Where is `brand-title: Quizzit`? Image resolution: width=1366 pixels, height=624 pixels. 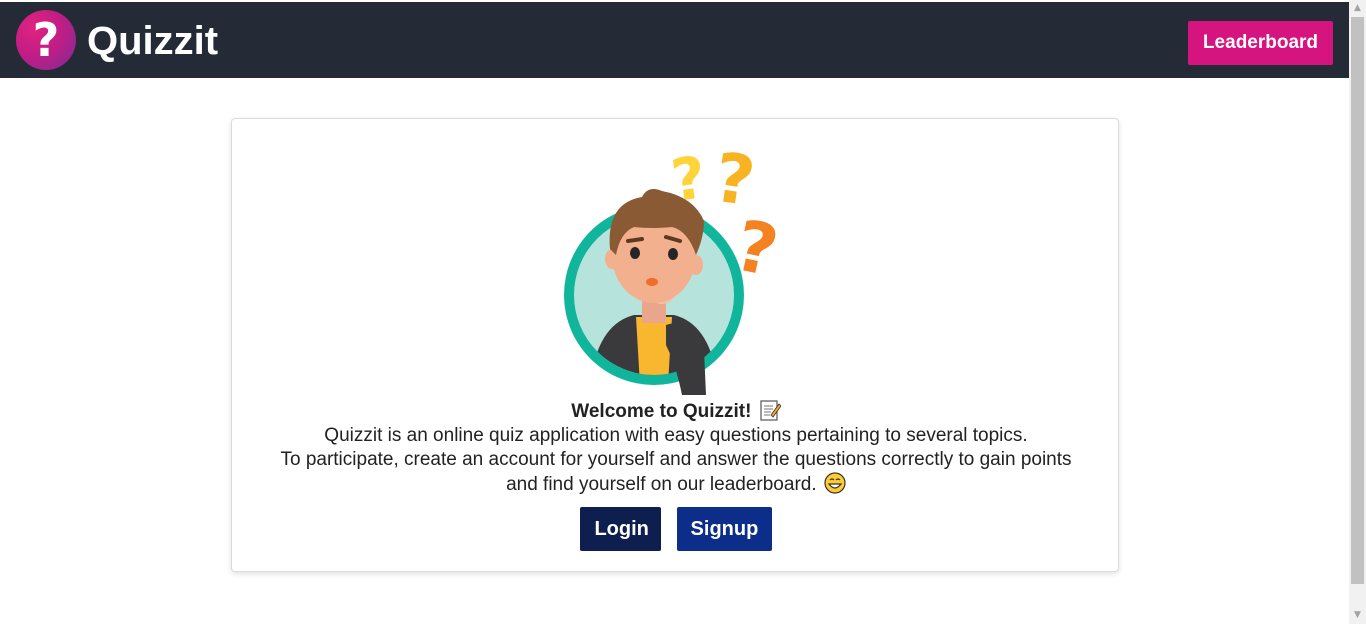 brand-title: Quizzit is located at coordinates (152, 41).